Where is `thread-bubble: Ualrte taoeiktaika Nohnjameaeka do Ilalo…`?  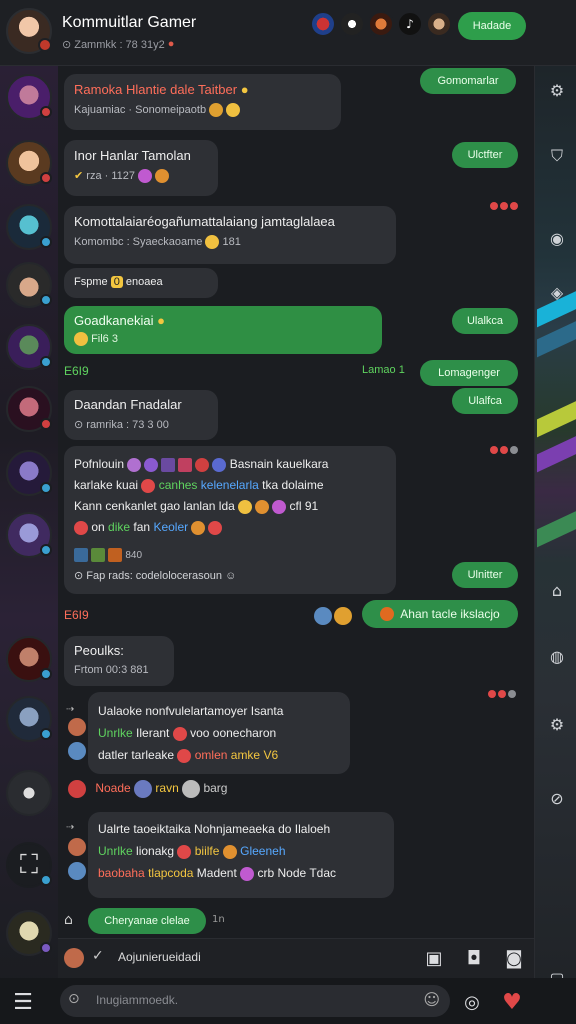 thread-bubble: Ualrte taoeiktaika Nohnjameaeka do Ilalo… is located at coordinates (241, 855).